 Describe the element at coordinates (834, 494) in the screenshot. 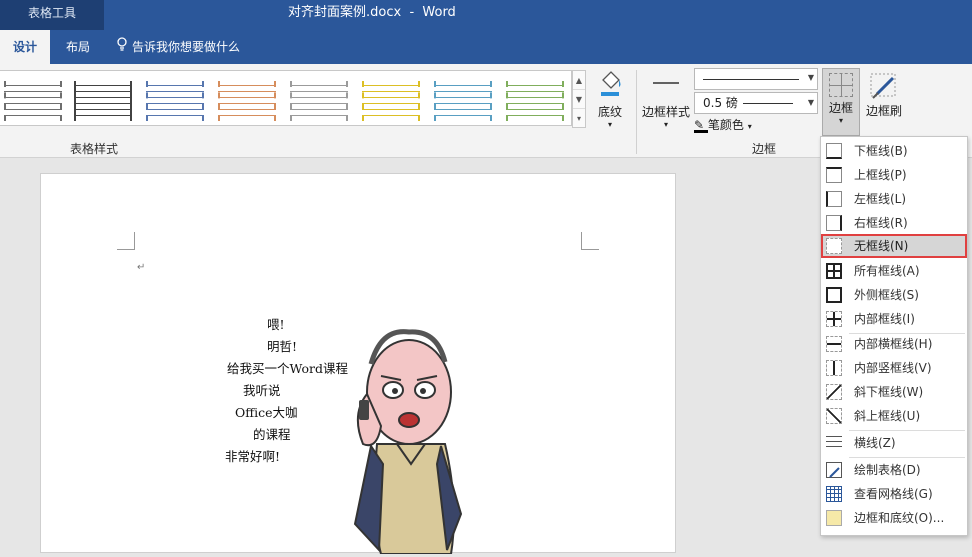

I see `view-gridlines-icon` at that location.